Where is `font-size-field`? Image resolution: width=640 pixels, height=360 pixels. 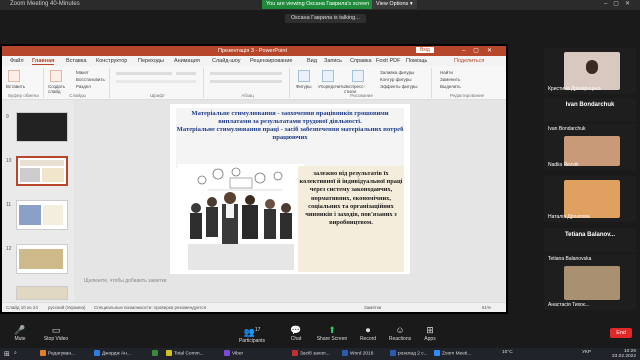
font-size-field is located at coordinates (186, 73).